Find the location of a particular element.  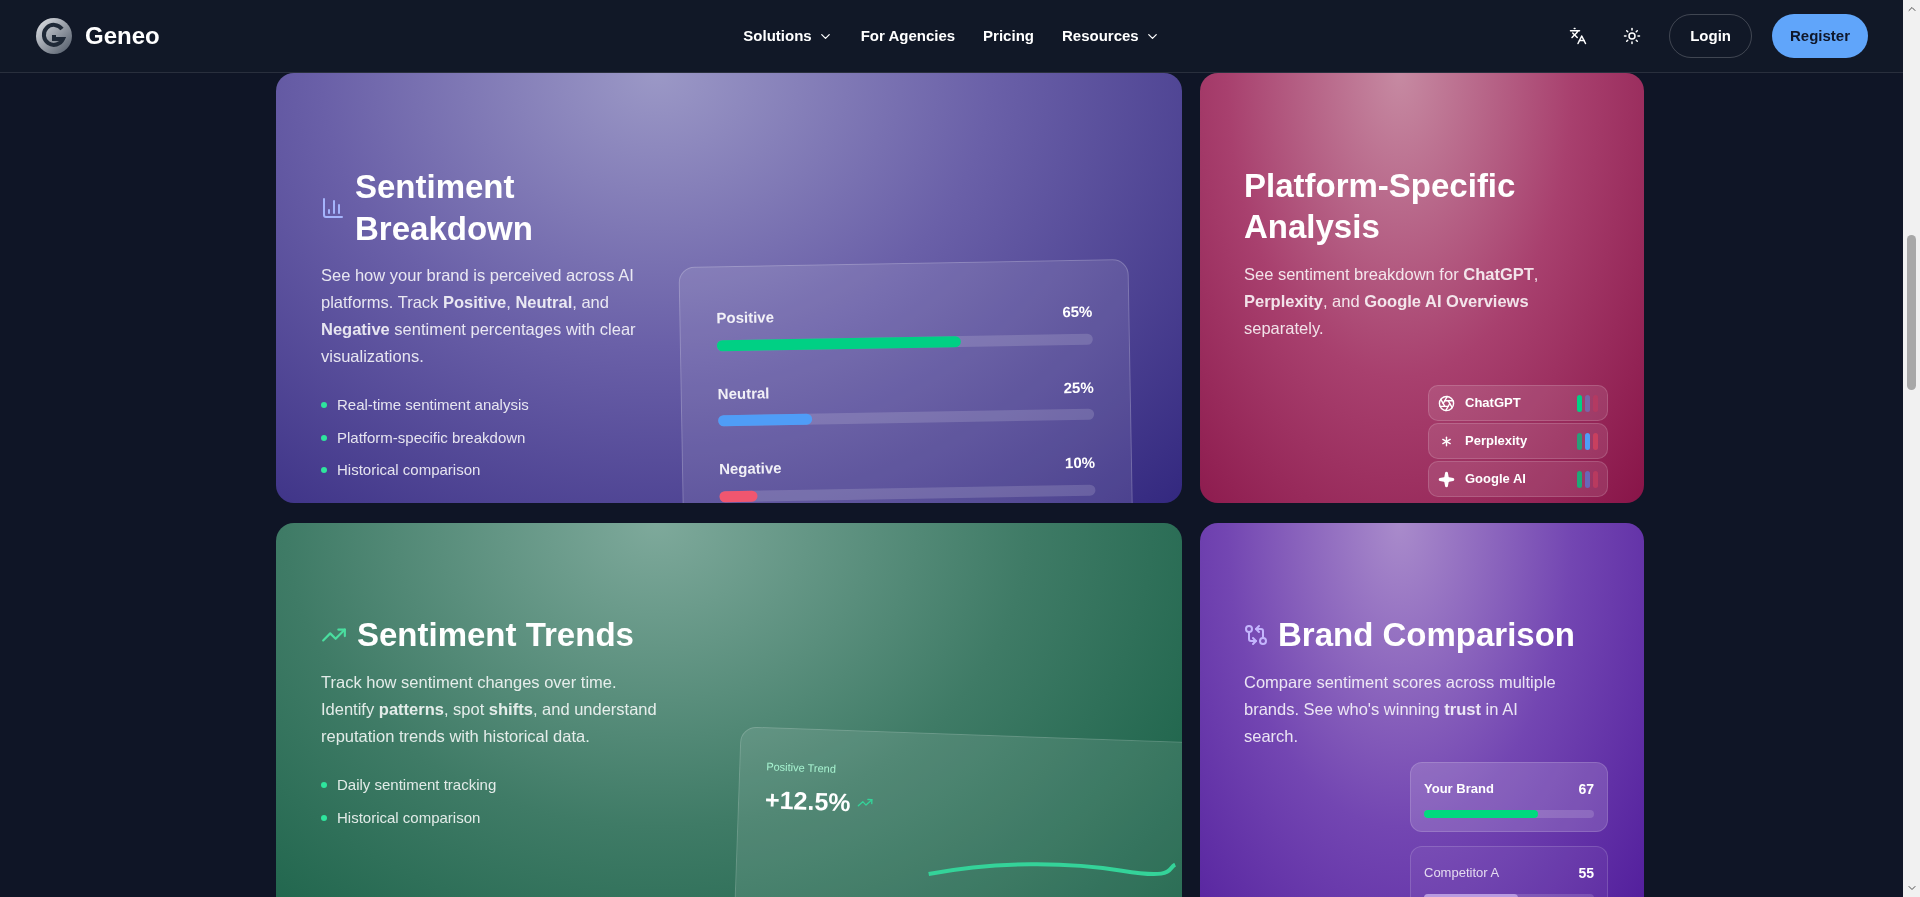

nav-link: For Agencies is located at coordinates (908, 36).